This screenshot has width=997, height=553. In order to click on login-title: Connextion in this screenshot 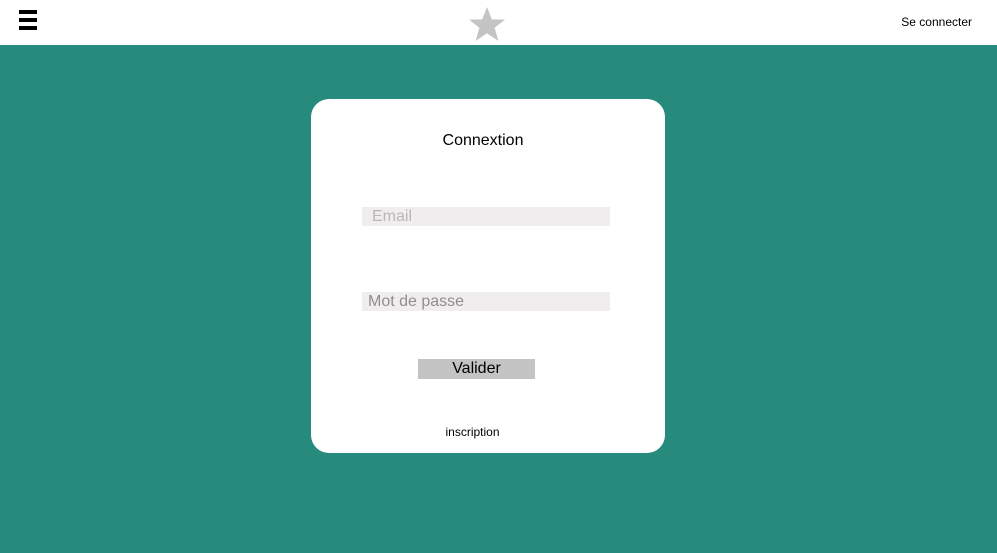, I will do `click(483, 140)`.